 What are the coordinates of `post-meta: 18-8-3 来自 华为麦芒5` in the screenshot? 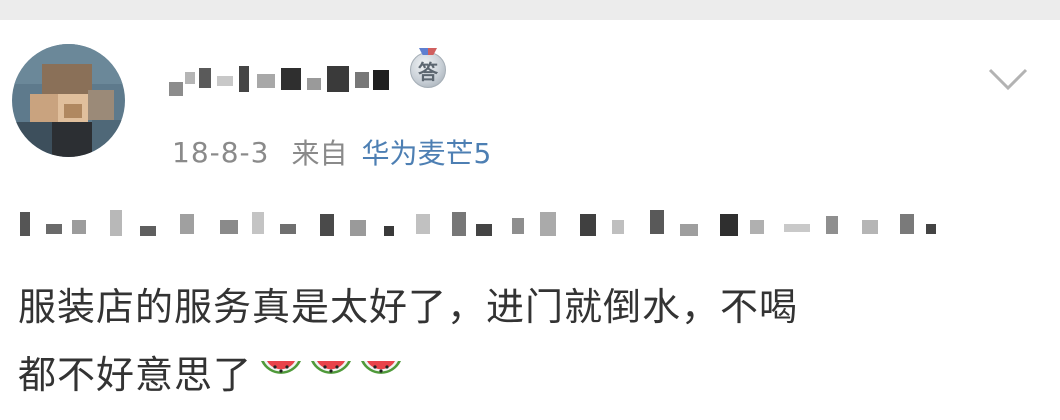 It's located at (331, 152).